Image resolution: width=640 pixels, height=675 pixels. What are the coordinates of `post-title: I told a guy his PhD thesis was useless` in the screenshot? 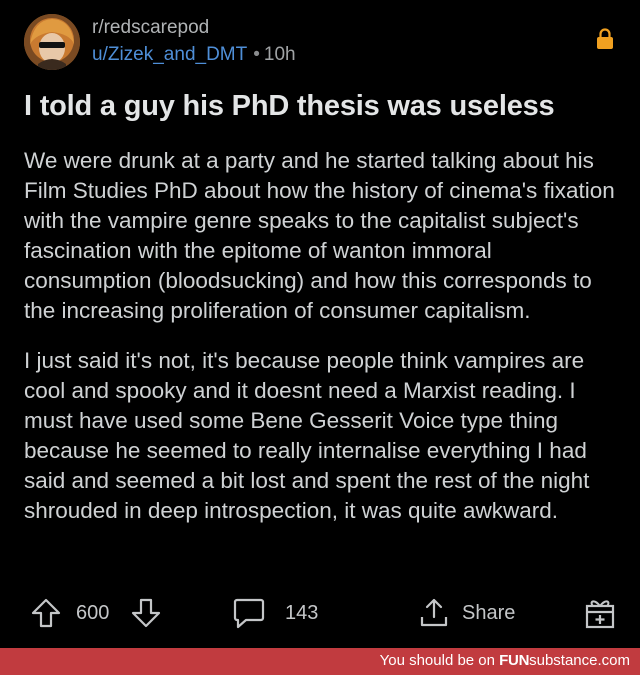 It's located at (289, 106).